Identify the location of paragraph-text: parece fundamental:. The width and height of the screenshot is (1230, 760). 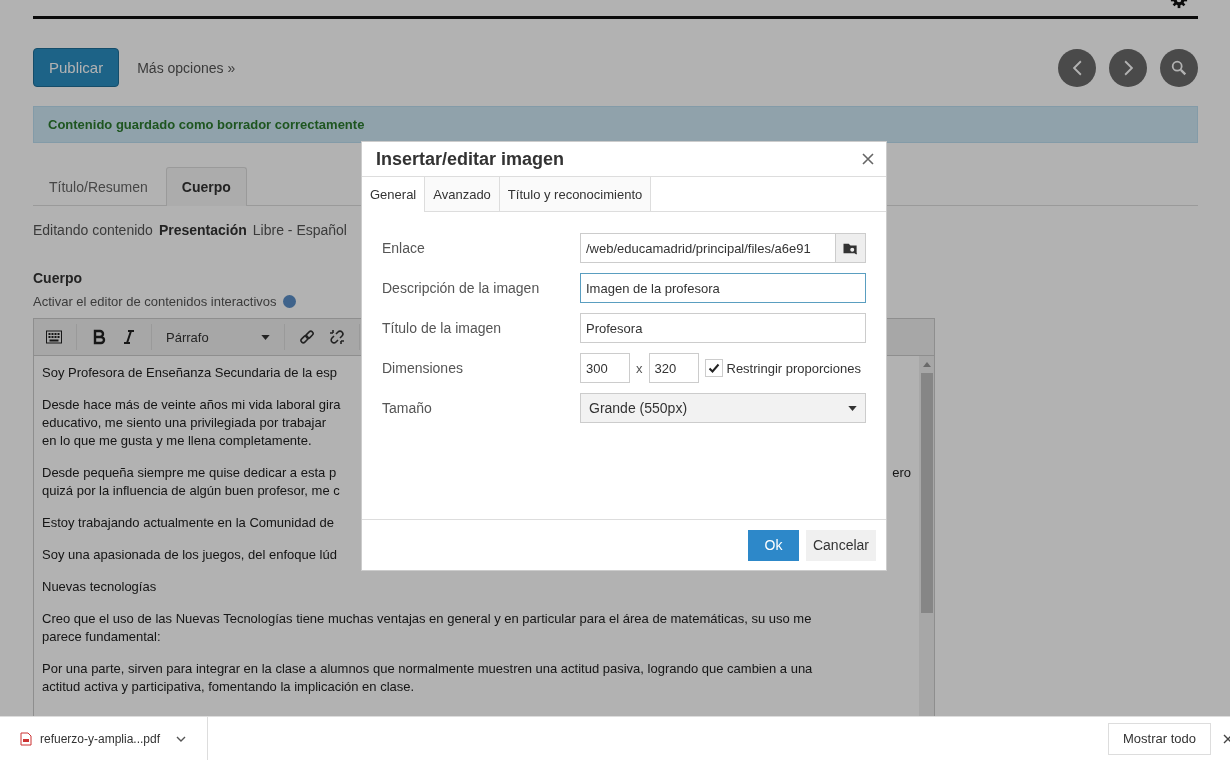
(101, 637).